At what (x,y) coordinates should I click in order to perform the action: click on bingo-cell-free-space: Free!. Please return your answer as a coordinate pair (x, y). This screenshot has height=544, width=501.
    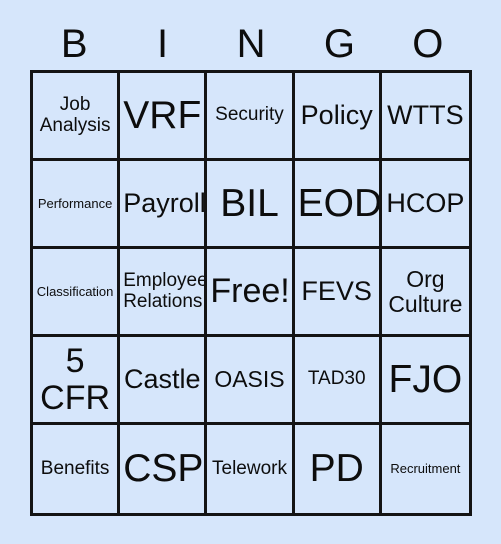
    Looking at the image, I should click on (251, 293).